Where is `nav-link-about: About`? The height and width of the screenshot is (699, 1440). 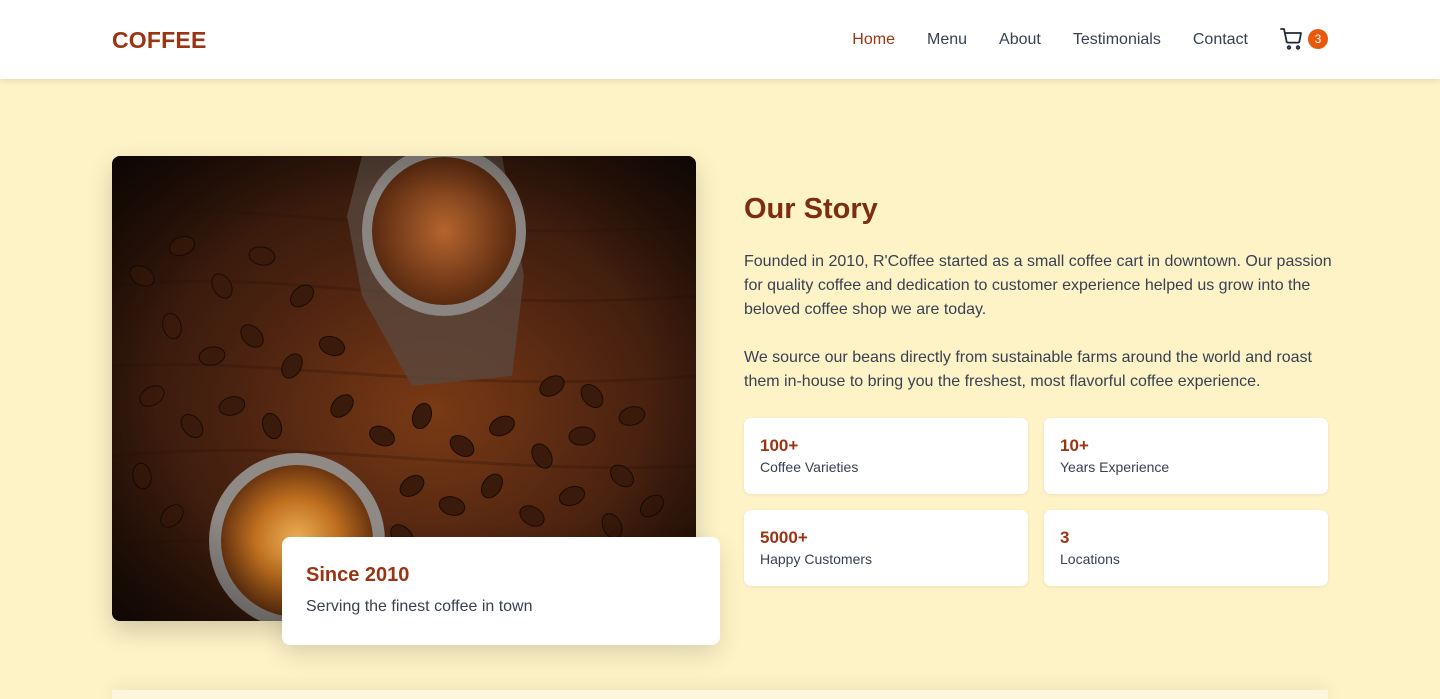
nav-link-about: About is located at coordinates (1020, 40).